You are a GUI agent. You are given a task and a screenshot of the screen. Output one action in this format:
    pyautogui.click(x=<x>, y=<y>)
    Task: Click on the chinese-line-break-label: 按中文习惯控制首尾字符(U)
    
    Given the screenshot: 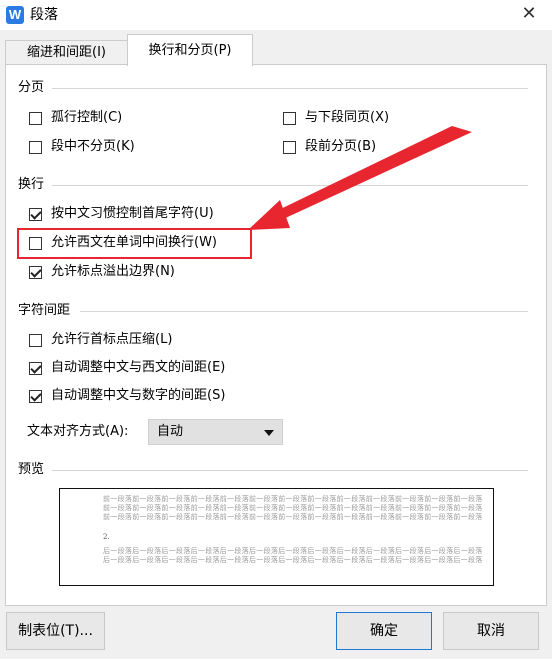 What is the action you would take?
    pyautogui.click(x=132, y=213)
    